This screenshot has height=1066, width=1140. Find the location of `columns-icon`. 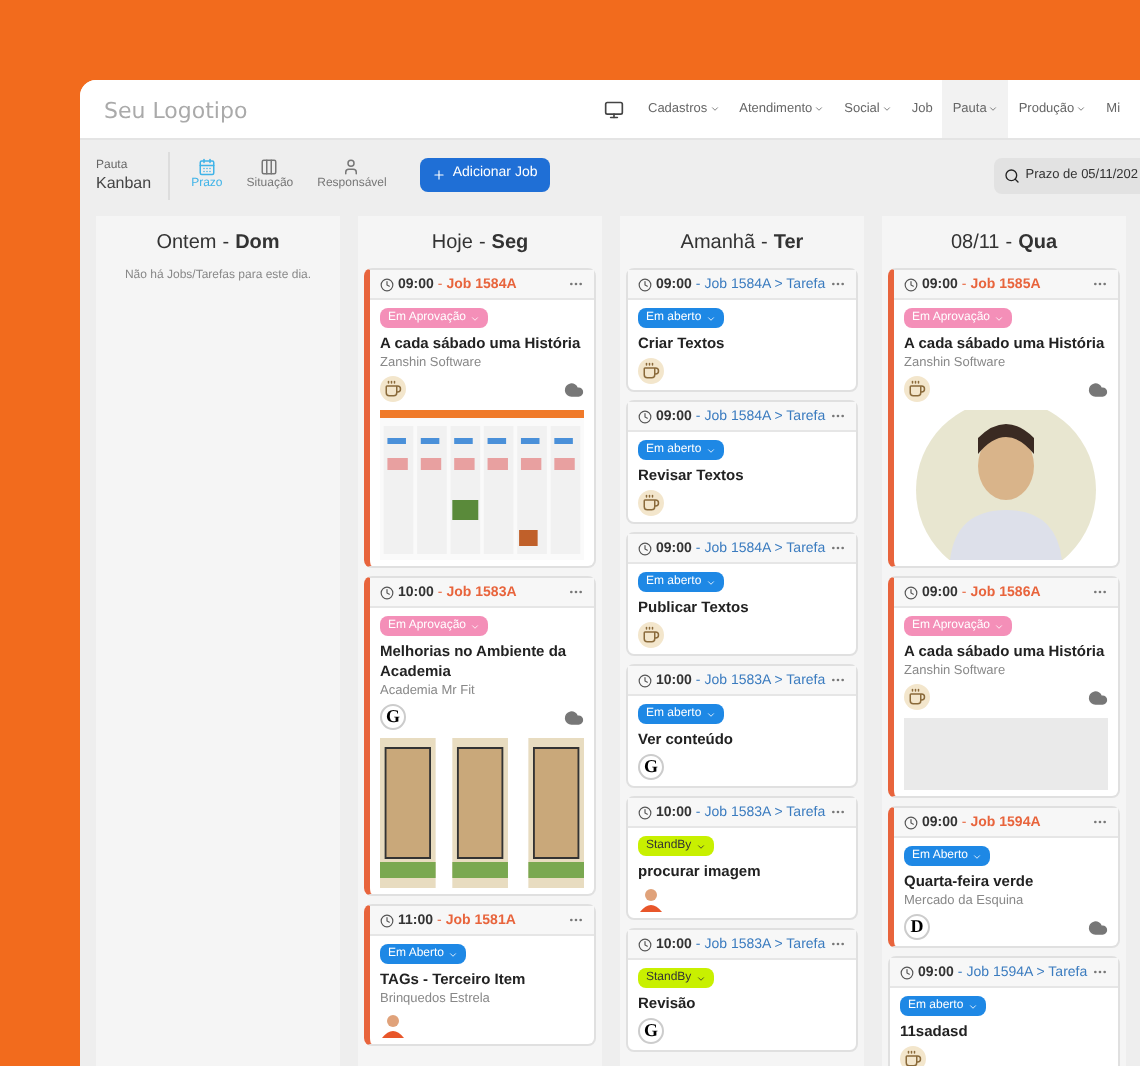

columns-icon is located at coordinates (269, 167).